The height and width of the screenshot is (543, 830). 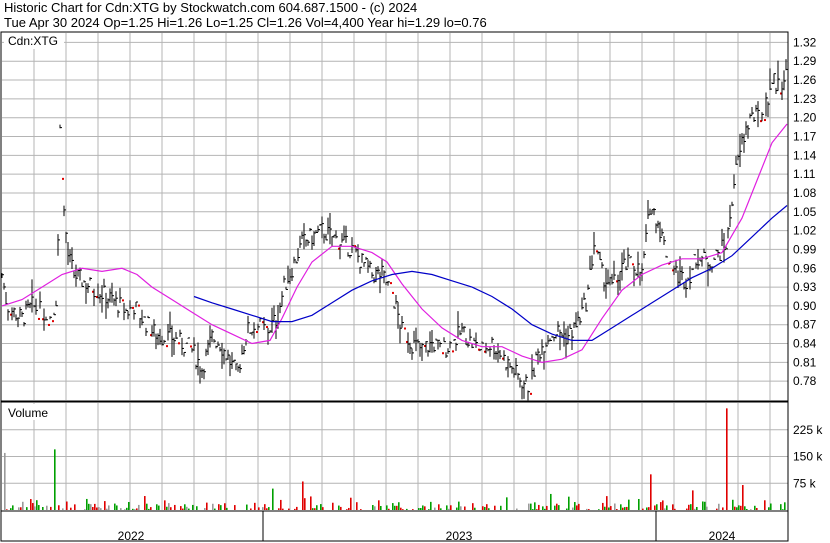 What do you see at coordinates (805, 42) in the screenshot?
I see `y-tick-label: 1.32` at bounding box center [805, 42].